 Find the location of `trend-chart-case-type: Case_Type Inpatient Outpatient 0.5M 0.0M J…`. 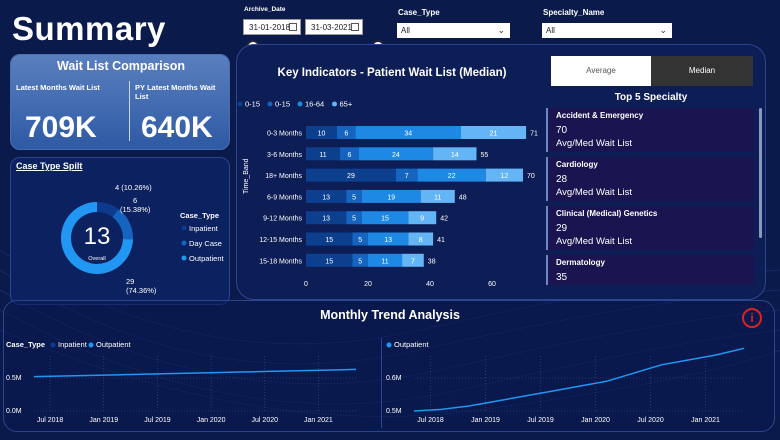

trend-chart-case-type: Case_Type Inpatient Outpatient 0.5M 0.0M J… is located at coordinates (181, 382).